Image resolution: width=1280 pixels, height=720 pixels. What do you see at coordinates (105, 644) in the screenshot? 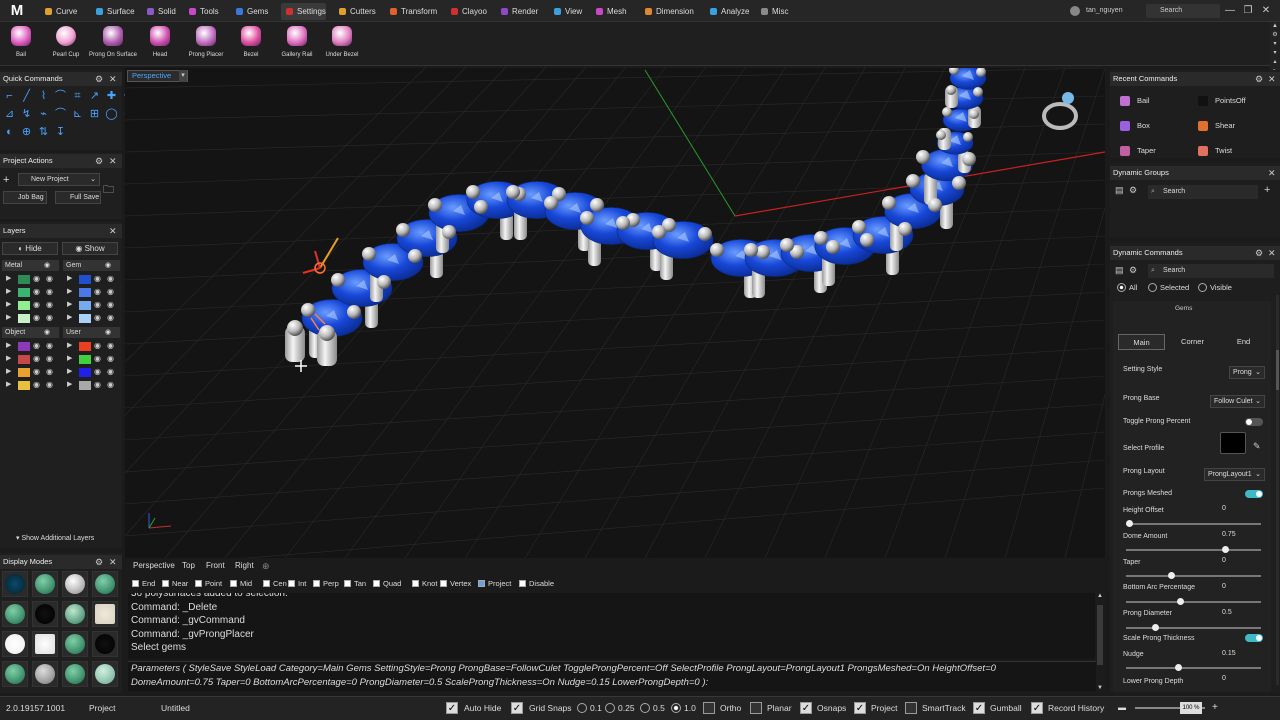
I see `display-mode-dark` at bounding box center [105, 644].